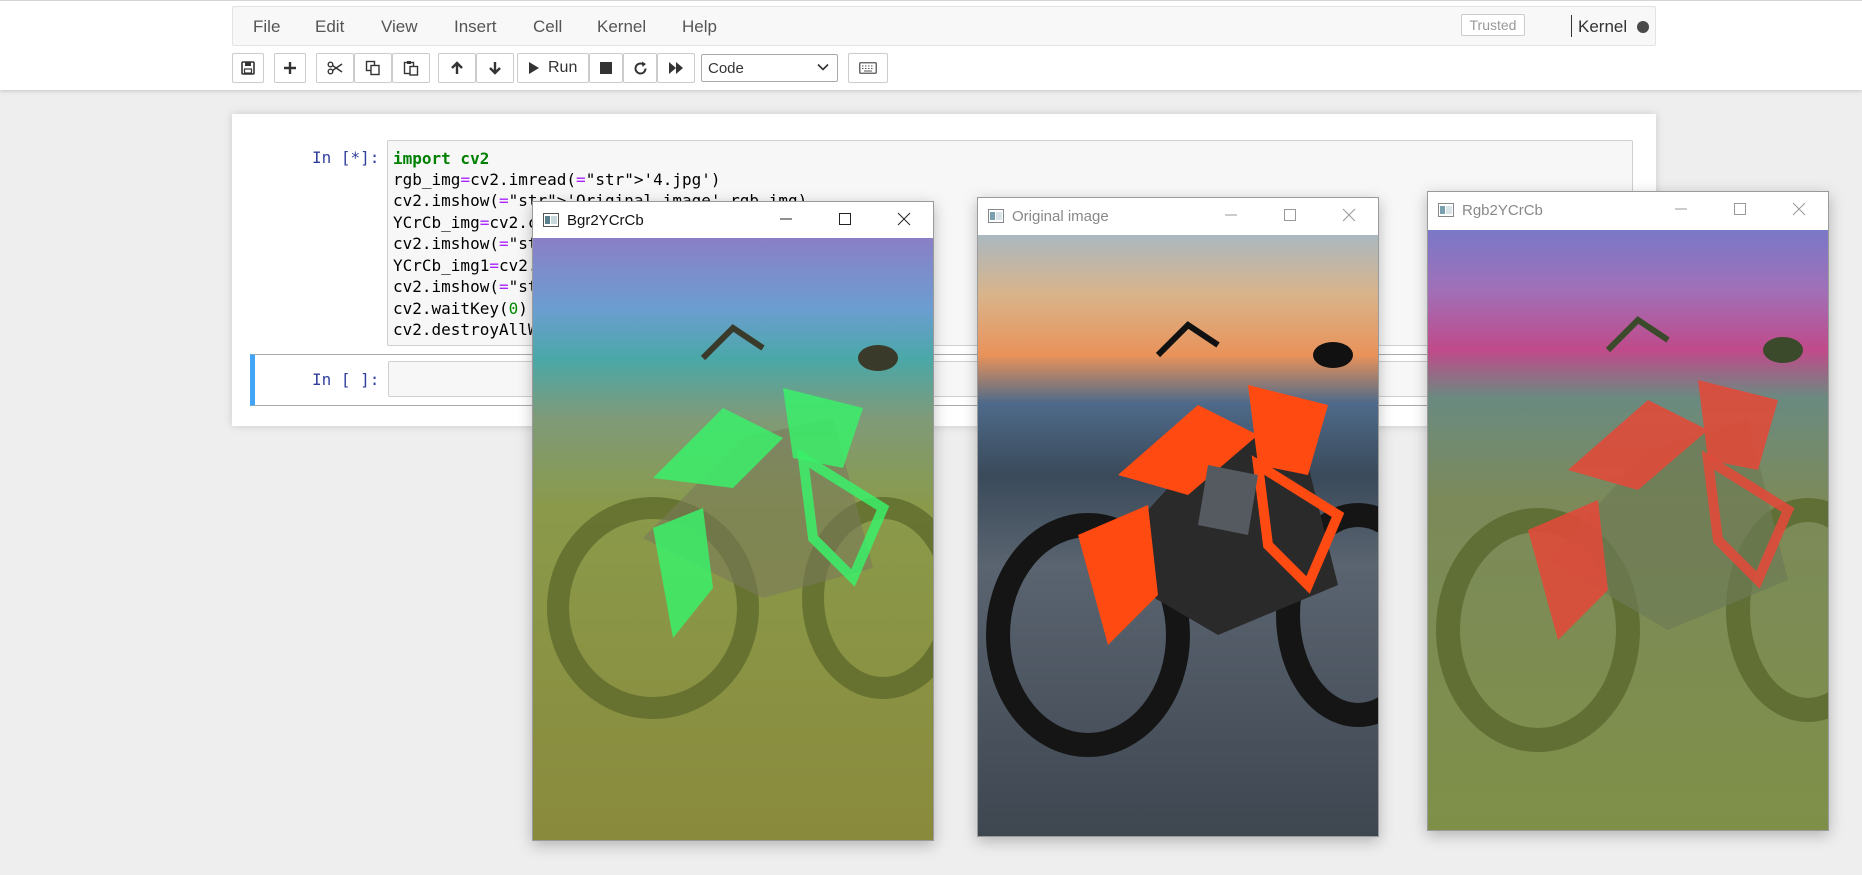 This screenshot has height=875, width=1862. I want to click on arrow-up-icon, so click(457, 67).